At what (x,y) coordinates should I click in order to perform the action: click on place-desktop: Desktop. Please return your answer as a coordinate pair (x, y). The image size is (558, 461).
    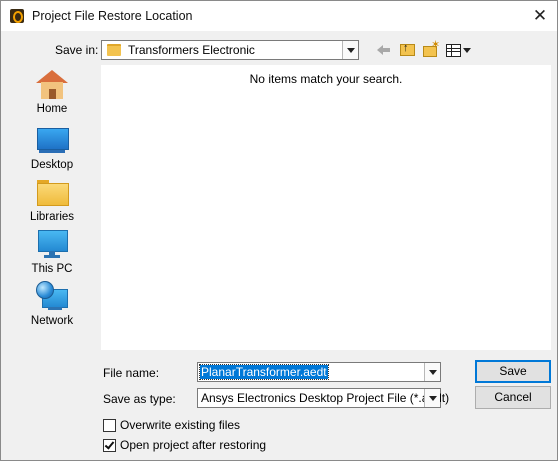
    Looking at the image, I should click on (52, 148).